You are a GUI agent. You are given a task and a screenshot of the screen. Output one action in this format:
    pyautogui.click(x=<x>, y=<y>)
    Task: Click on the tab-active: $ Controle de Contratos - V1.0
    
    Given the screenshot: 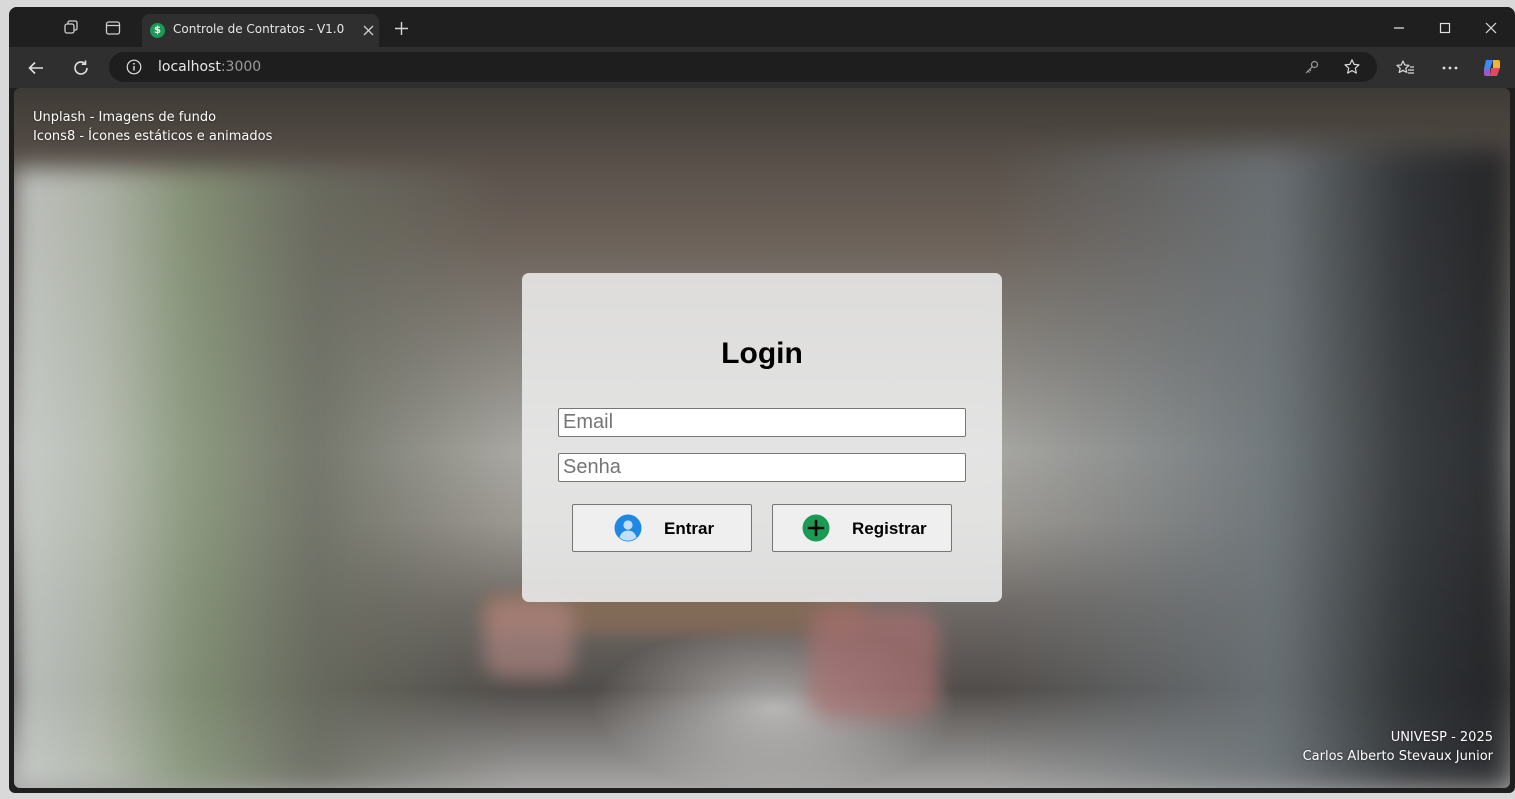 What is the action you would take?
    pyautogui.click(x=260, y=30)
    